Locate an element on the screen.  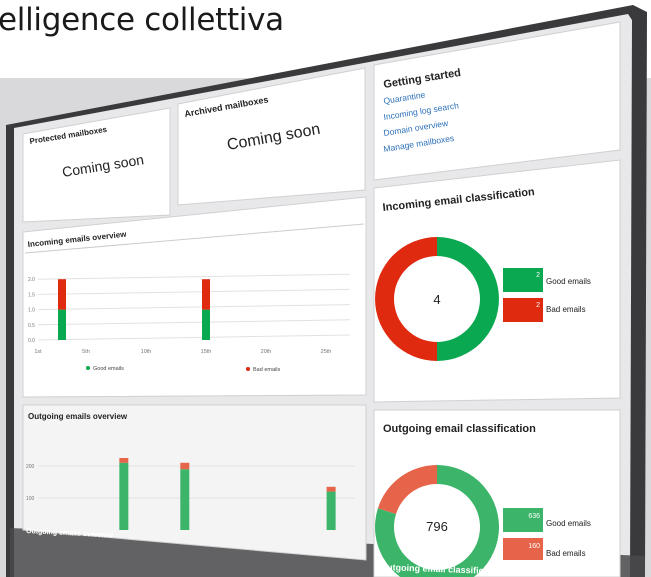
outgoing-y-tick: 200 is located at coordinates (30, 467).